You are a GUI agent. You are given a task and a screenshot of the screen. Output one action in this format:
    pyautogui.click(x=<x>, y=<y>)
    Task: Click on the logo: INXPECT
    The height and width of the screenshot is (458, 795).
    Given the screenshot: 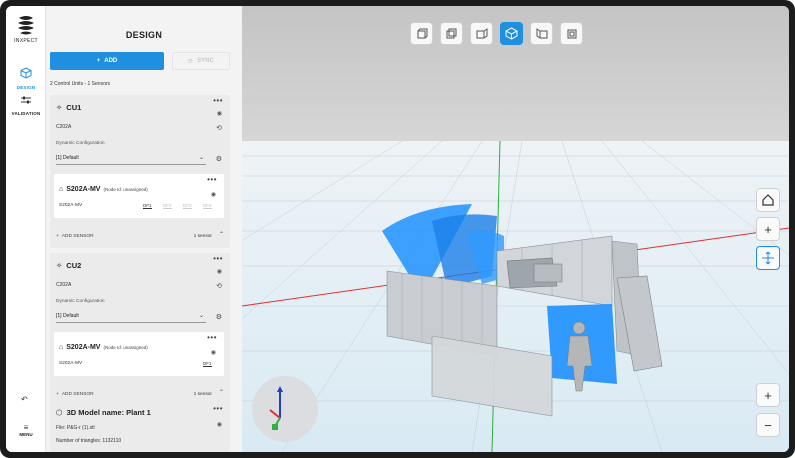 What is the action you would take?
    pyautogui.click(x=26, y=29)
    